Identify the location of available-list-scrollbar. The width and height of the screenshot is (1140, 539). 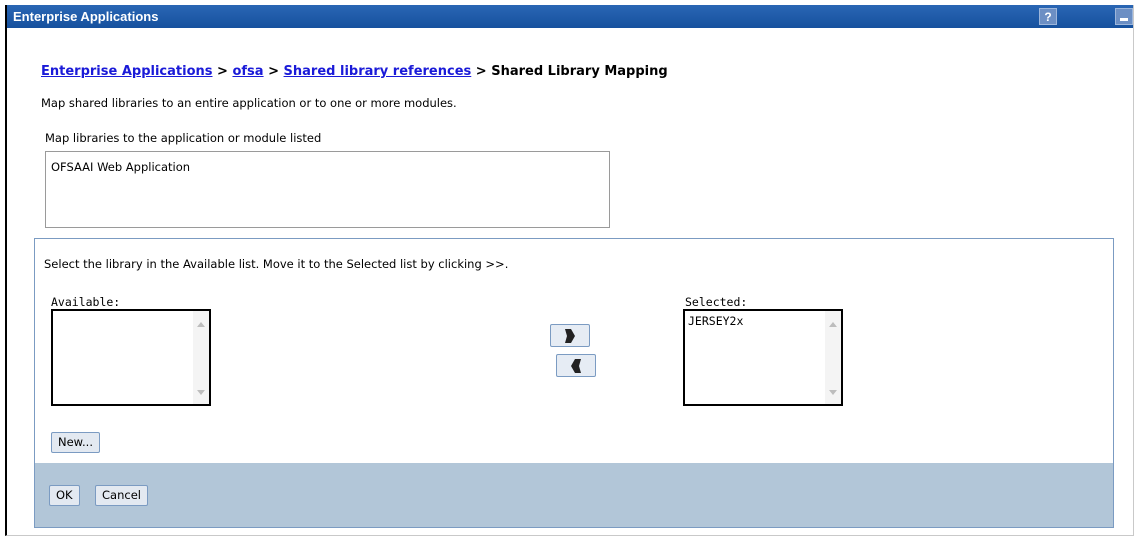
(201, 357).